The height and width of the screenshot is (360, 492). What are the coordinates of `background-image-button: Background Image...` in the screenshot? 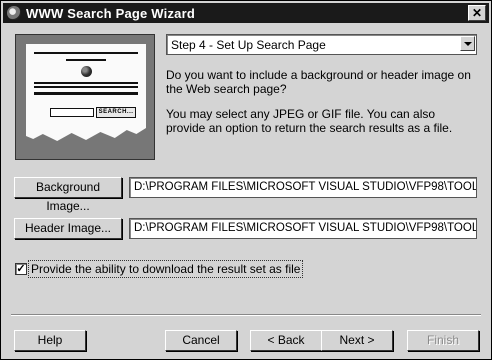 It's located at (68, 195).